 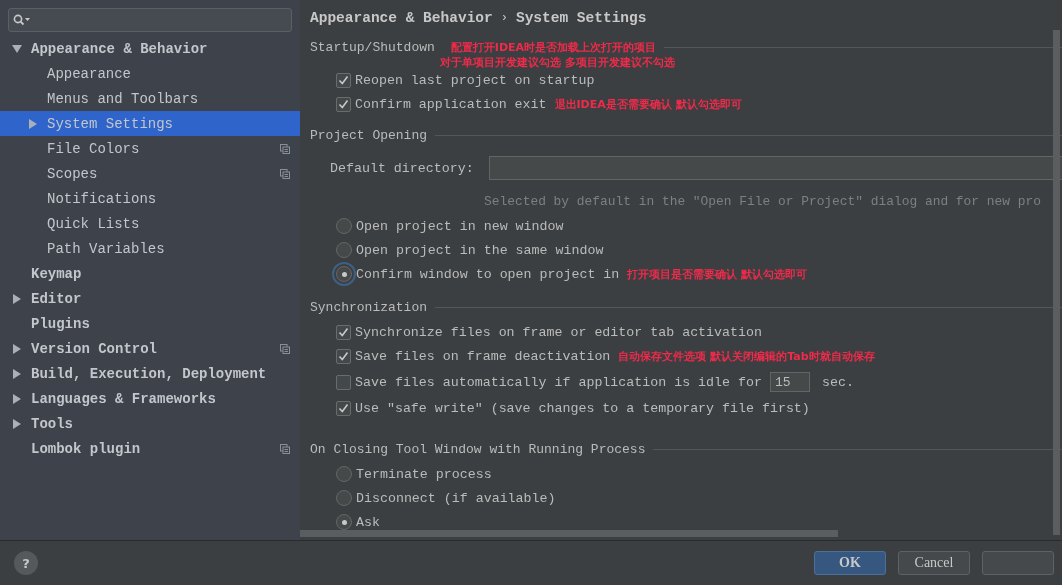 What do you see at coordinates (837, 382) in the screenshot?
I see `unit-label: sec.` at bounding box center [837, 382].